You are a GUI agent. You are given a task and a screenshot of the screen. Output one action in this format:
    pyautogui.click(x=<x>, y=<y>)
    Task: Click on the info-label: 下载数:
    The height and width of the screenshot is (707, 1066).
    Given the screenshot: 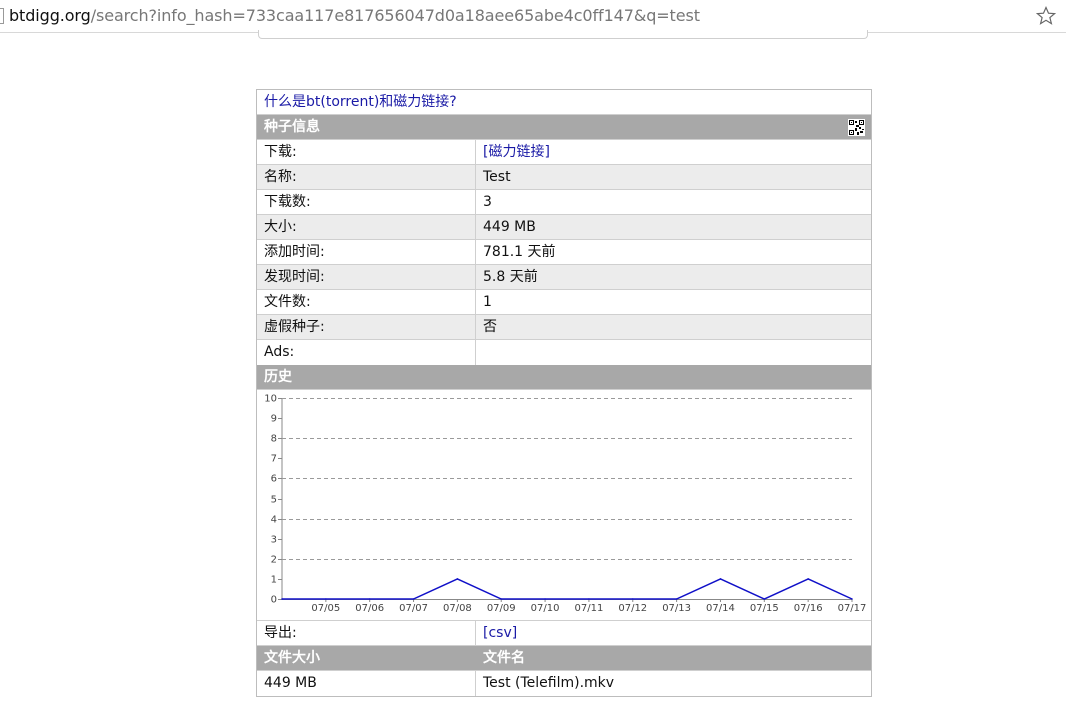 What is the action you would take?
    pyautogui.click(x=366, y=202)
    